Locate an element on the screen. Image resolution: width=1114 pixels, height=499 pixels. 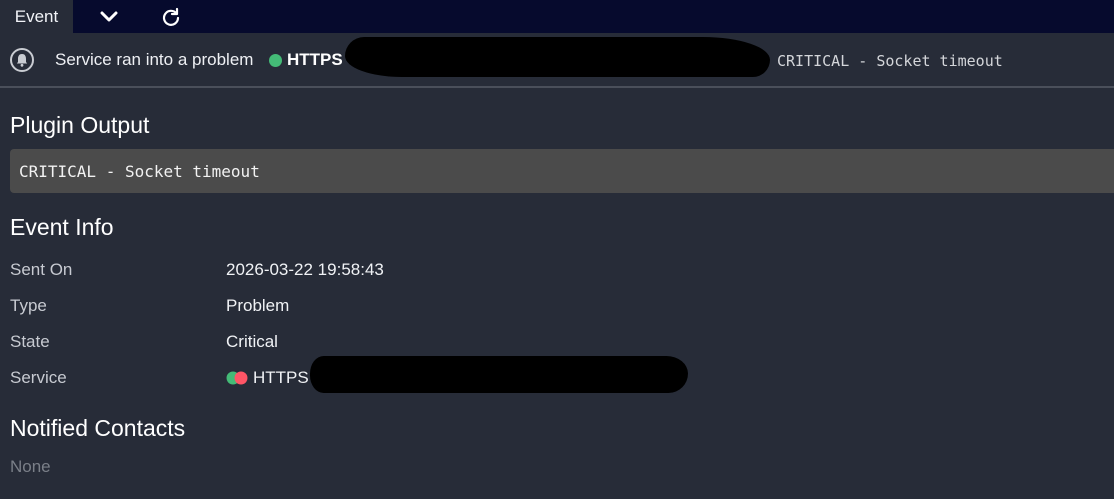
sent-on-label: Sent On is located at coordinates (41, 269).